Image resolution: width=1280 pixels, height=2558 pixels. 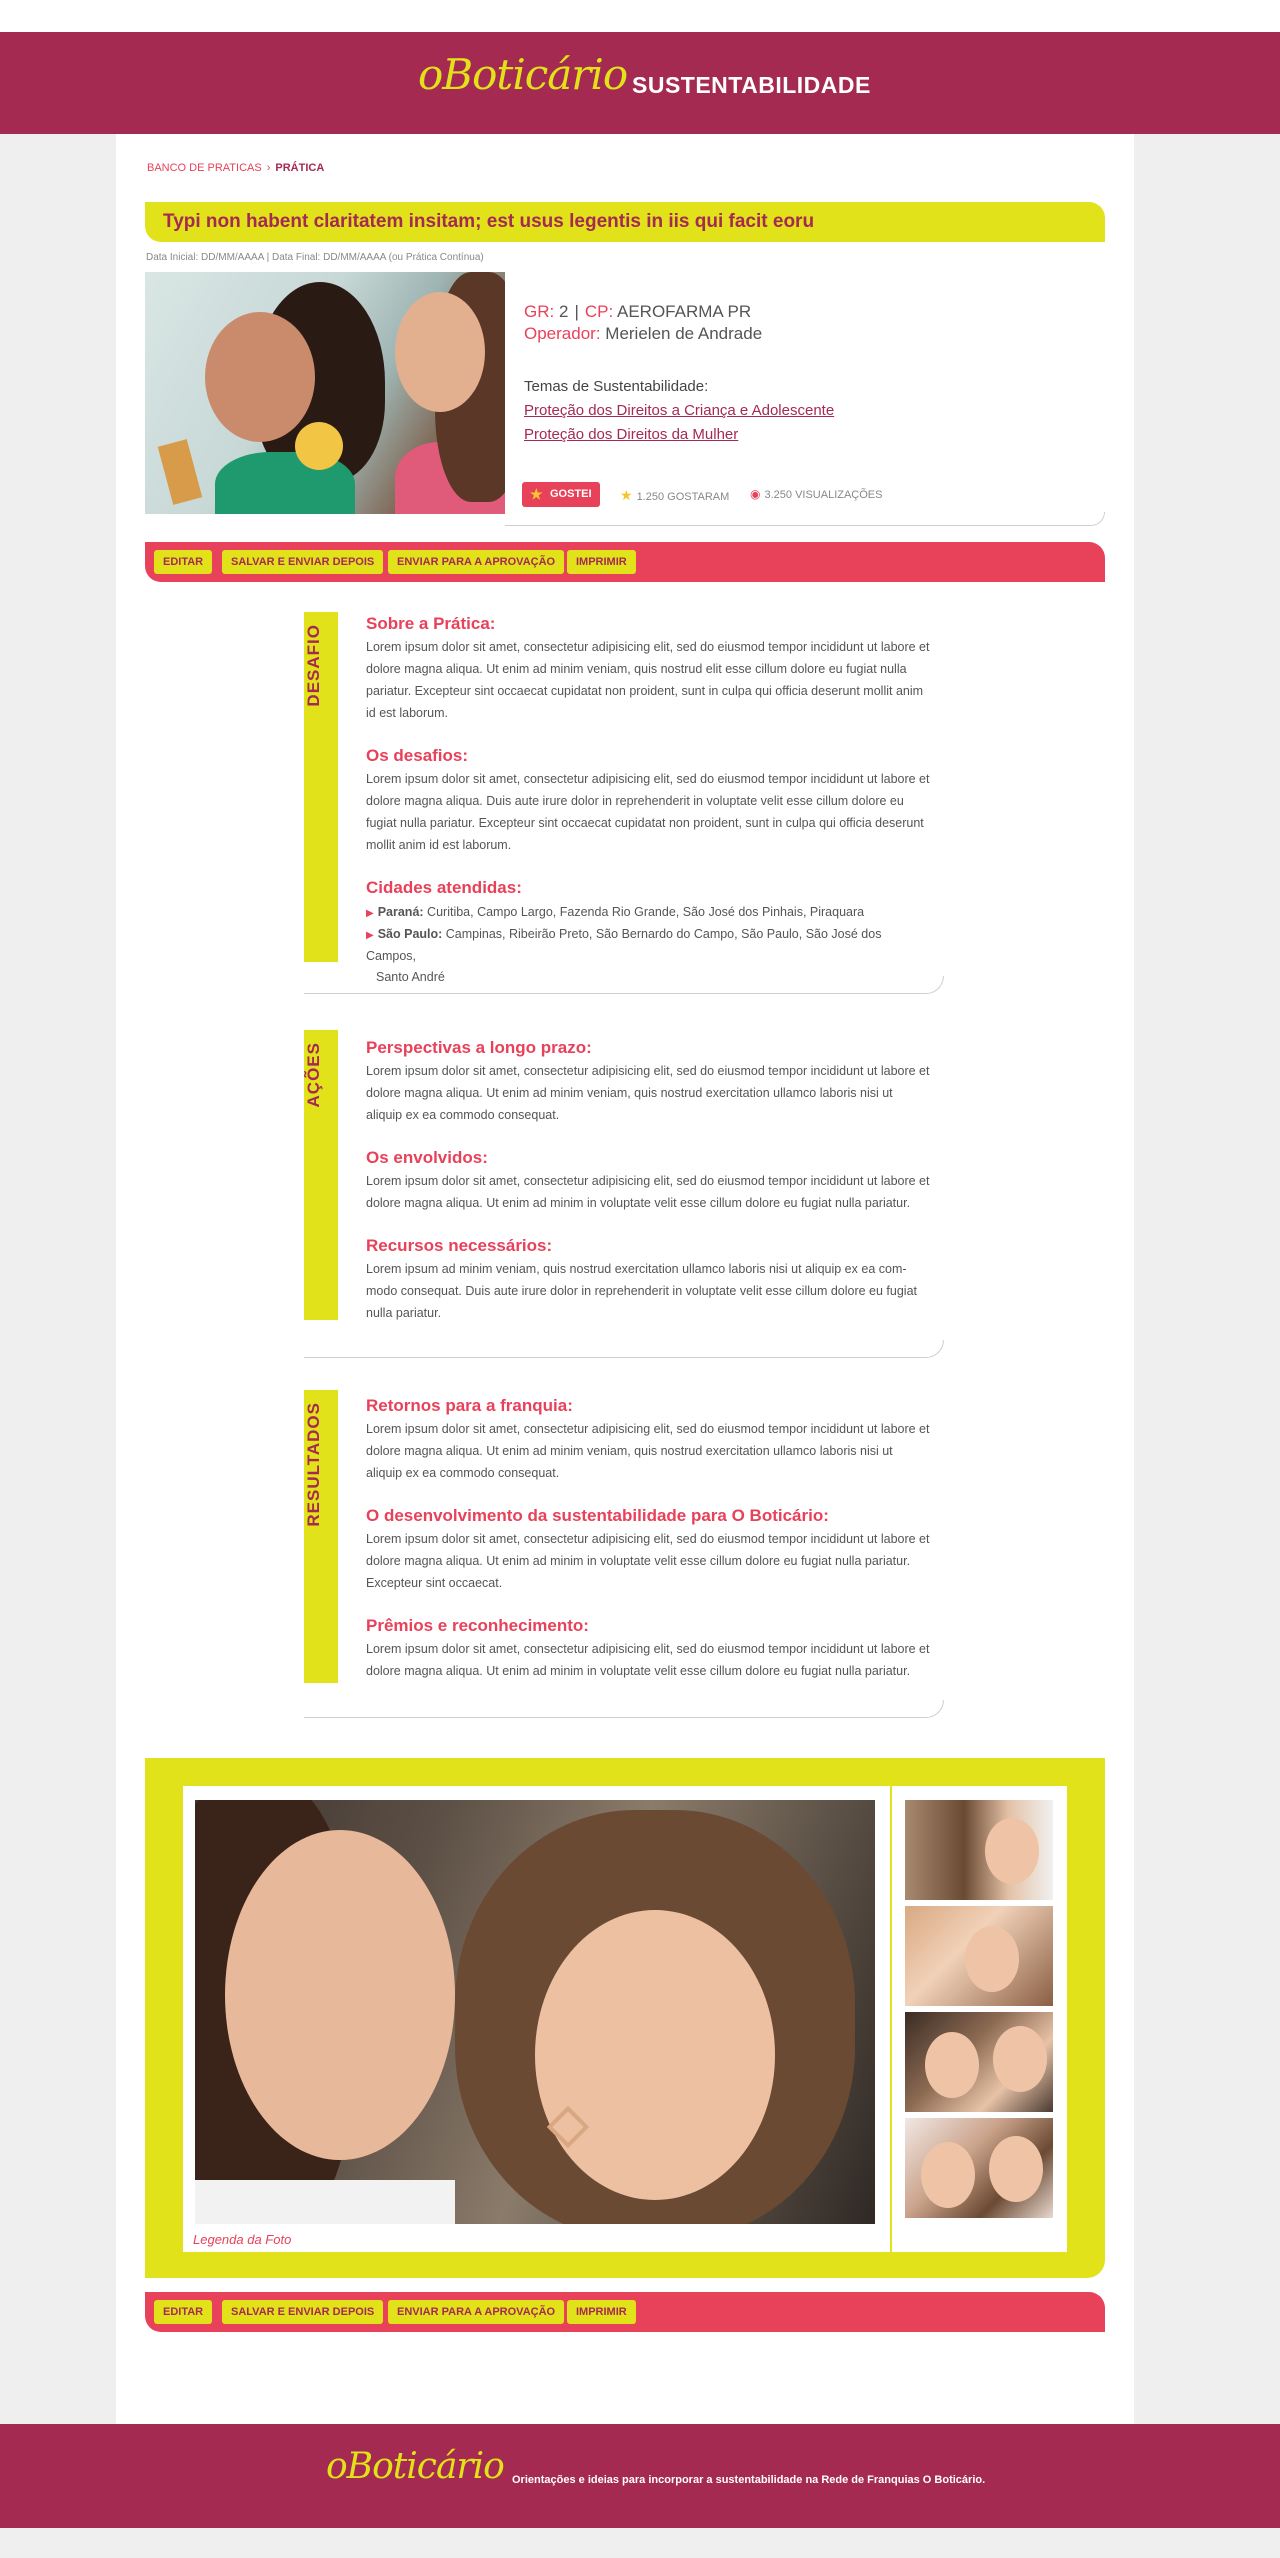 I want to click on practice-dates: Data Inicial: DD/MM/AAAA | Data Final, so click(x=315, y=257).